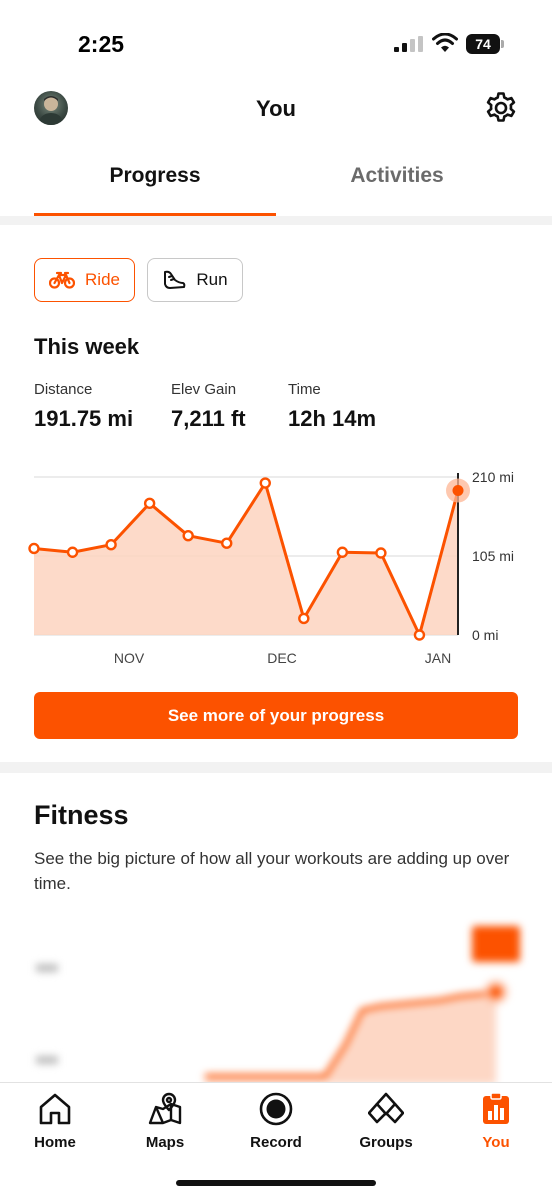 The width and height of the screenshot is (552, 1200). What do you see at coordinates (276, 1109) in the screenshot?
I see `record-icon` at bounding box center [276, 1109].